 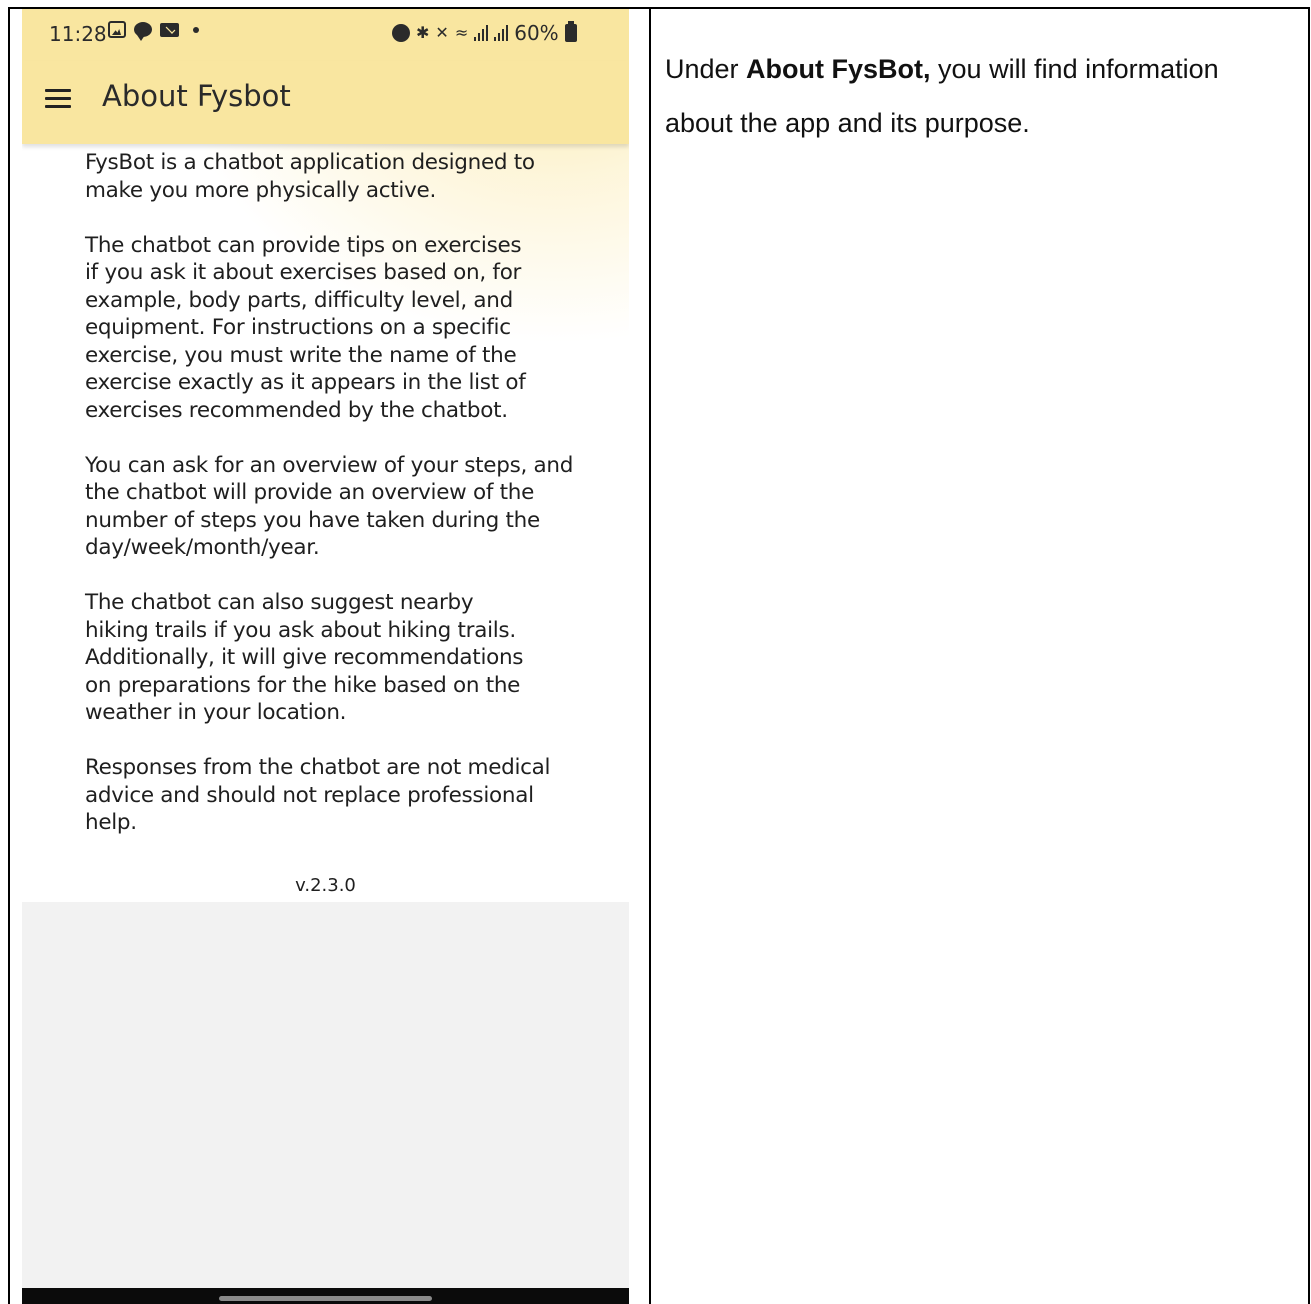 What do you see at coordinates (570, 31) in the screenshot?
I see `battery-icon` at bounding box center [570, 31].